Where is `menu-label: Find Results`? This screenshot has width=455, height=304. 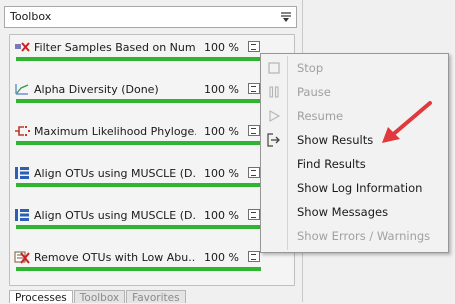
menu-label: Find Results is located at coordinates (331, 164).